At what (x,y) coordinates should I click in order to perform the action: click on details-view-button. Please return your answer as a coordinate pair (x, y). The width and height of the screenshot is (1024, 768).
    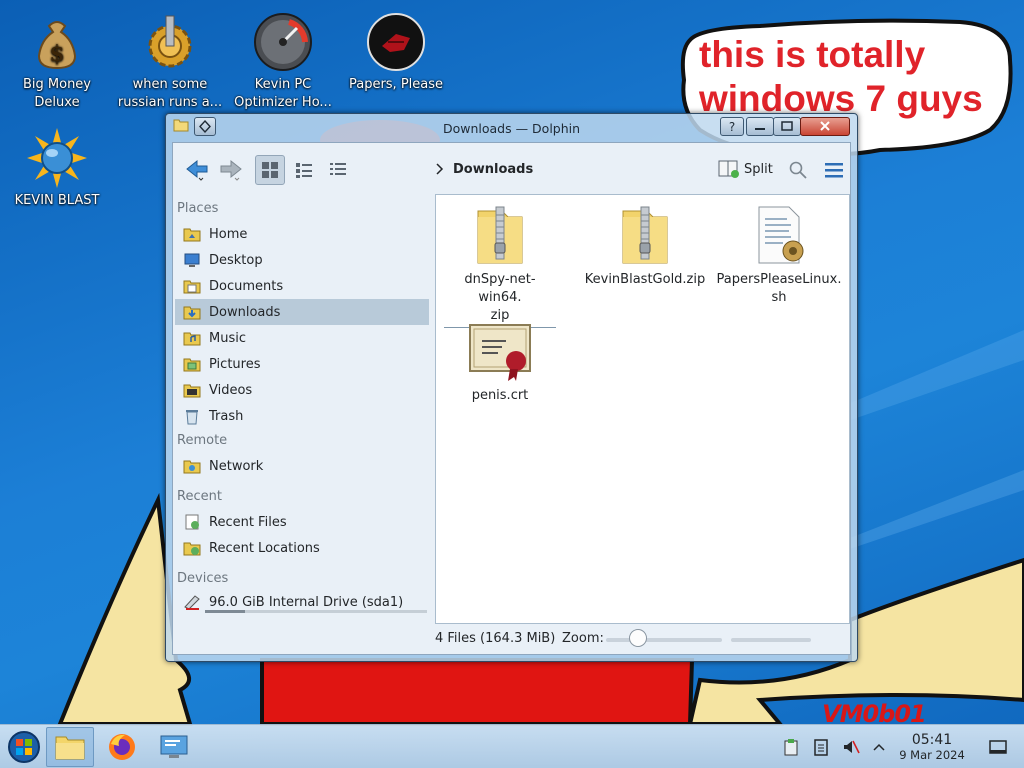
    Looking at the image, I should click on (338, 170).